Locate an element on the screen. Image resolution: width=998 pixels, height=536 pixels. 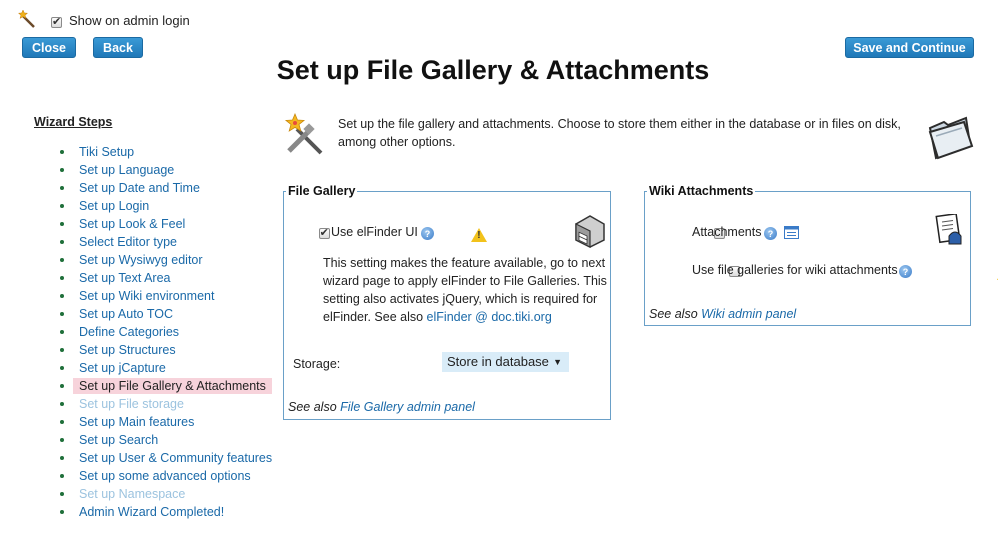
wizard-step-label: Set up Wiki environment is located at coordinates (146, 296).